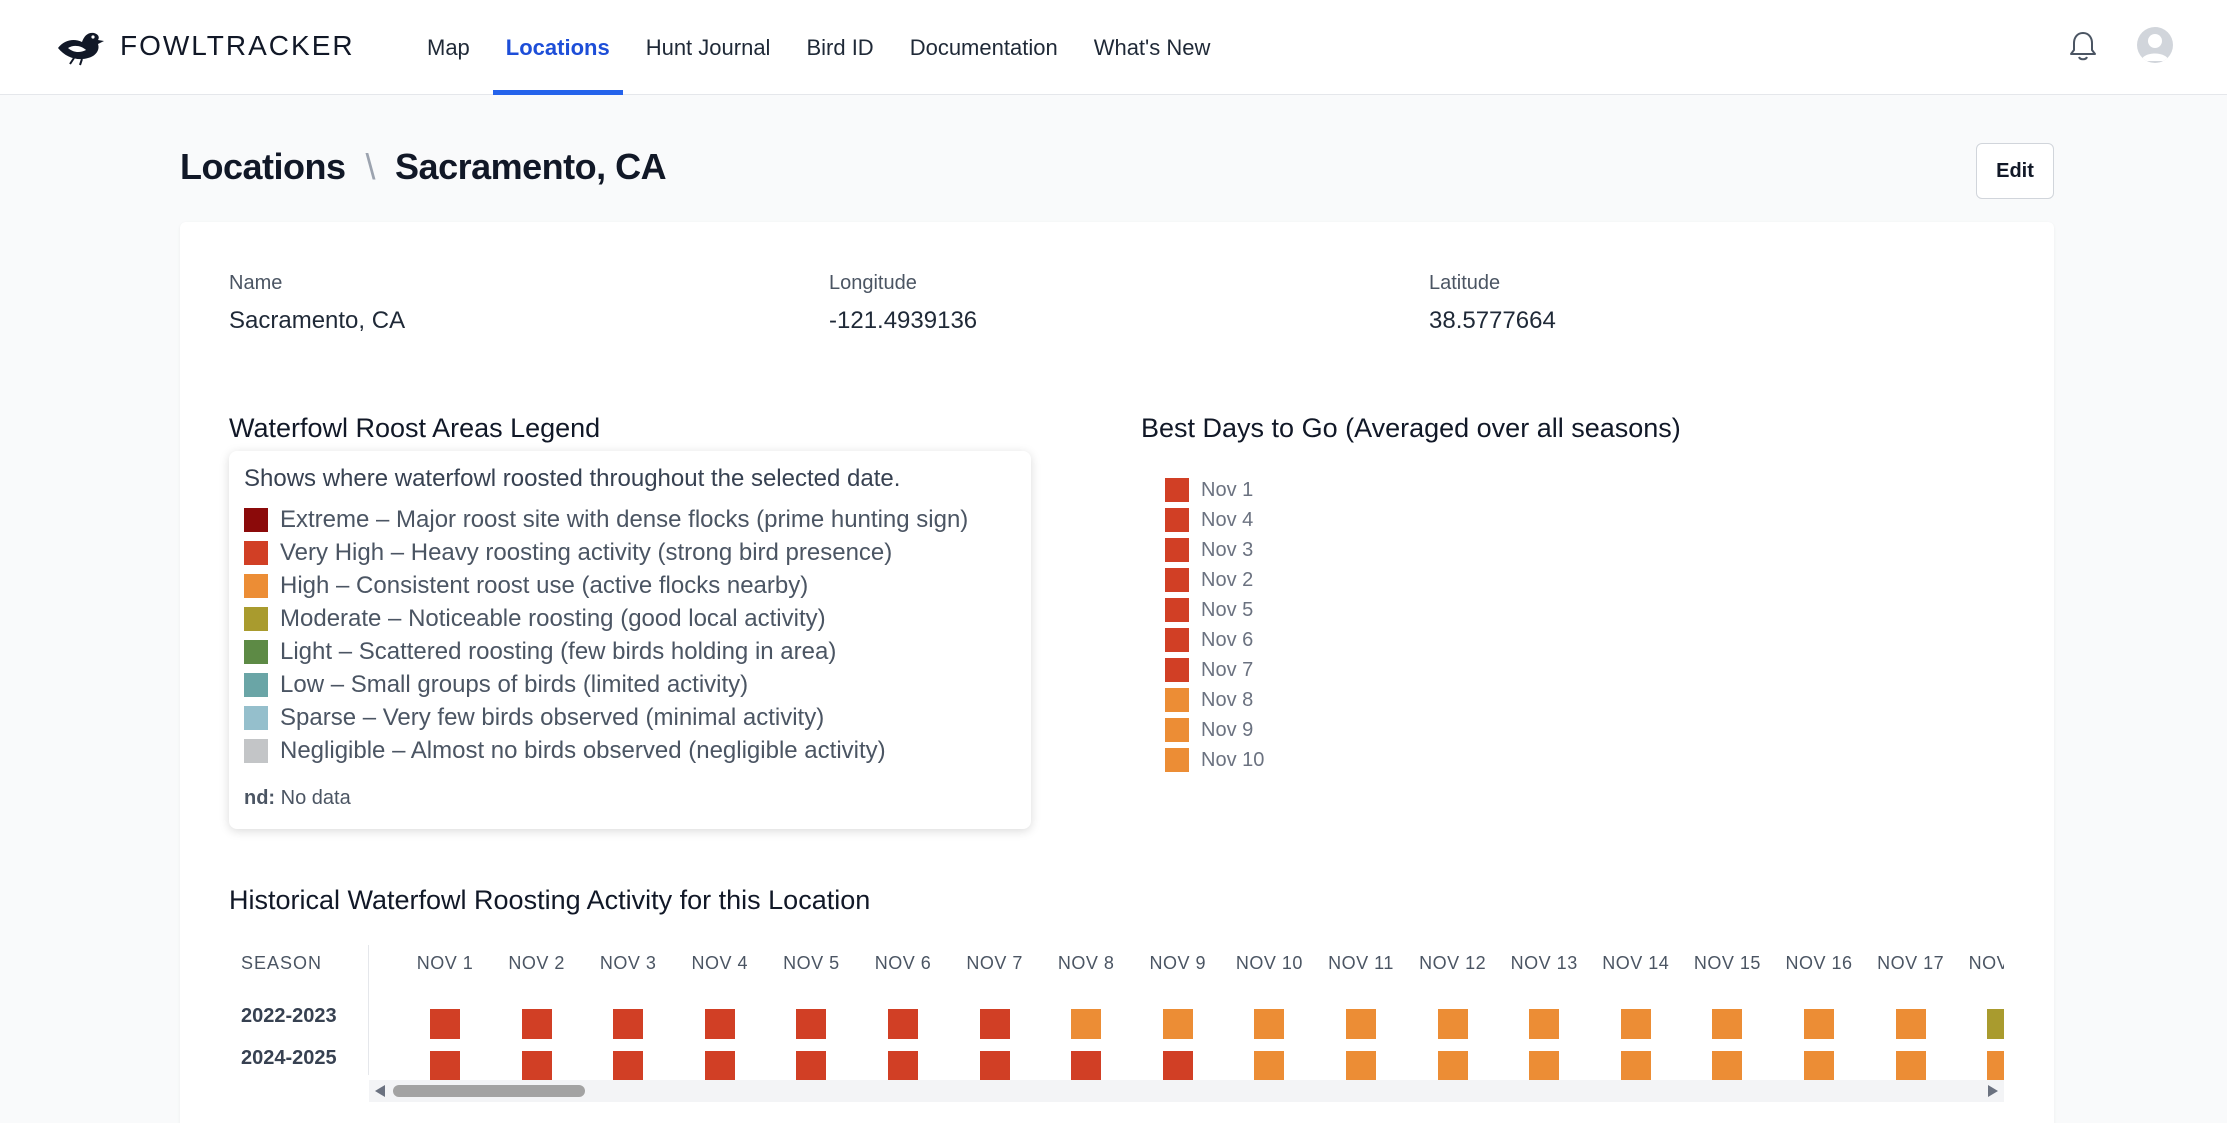 The width and height of the screenshot is (2227, 1123). I want to click on day-column-header: NOV 12, so click(1453, 963).